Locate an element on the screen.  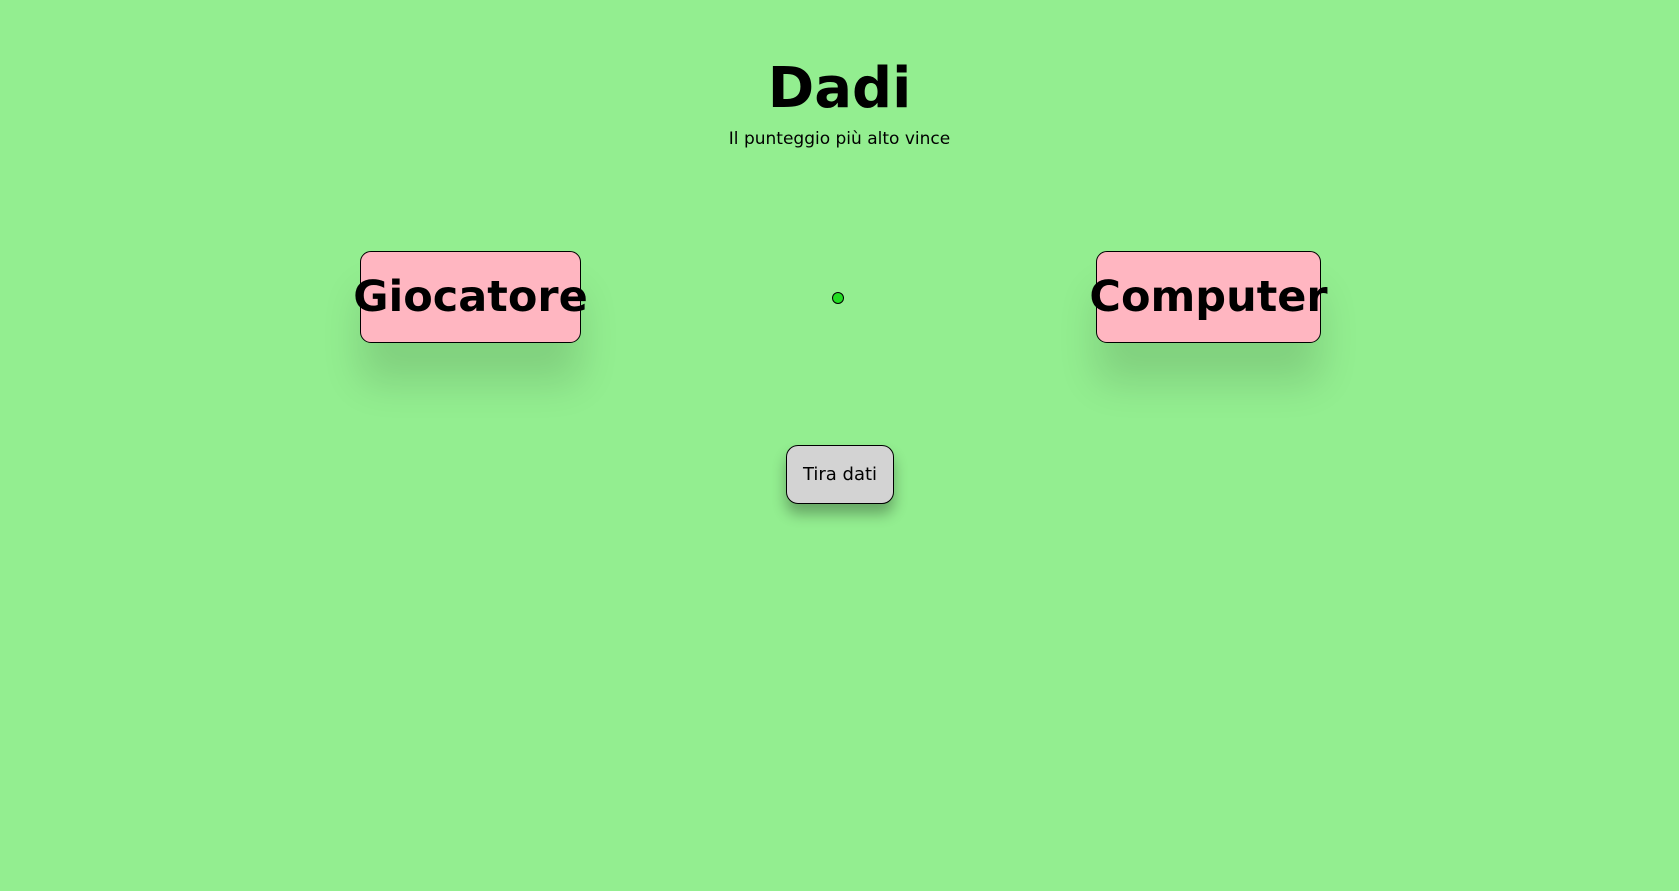
page-subtitle: Il punteggio più alto vince is located at coordinates (839, 139).